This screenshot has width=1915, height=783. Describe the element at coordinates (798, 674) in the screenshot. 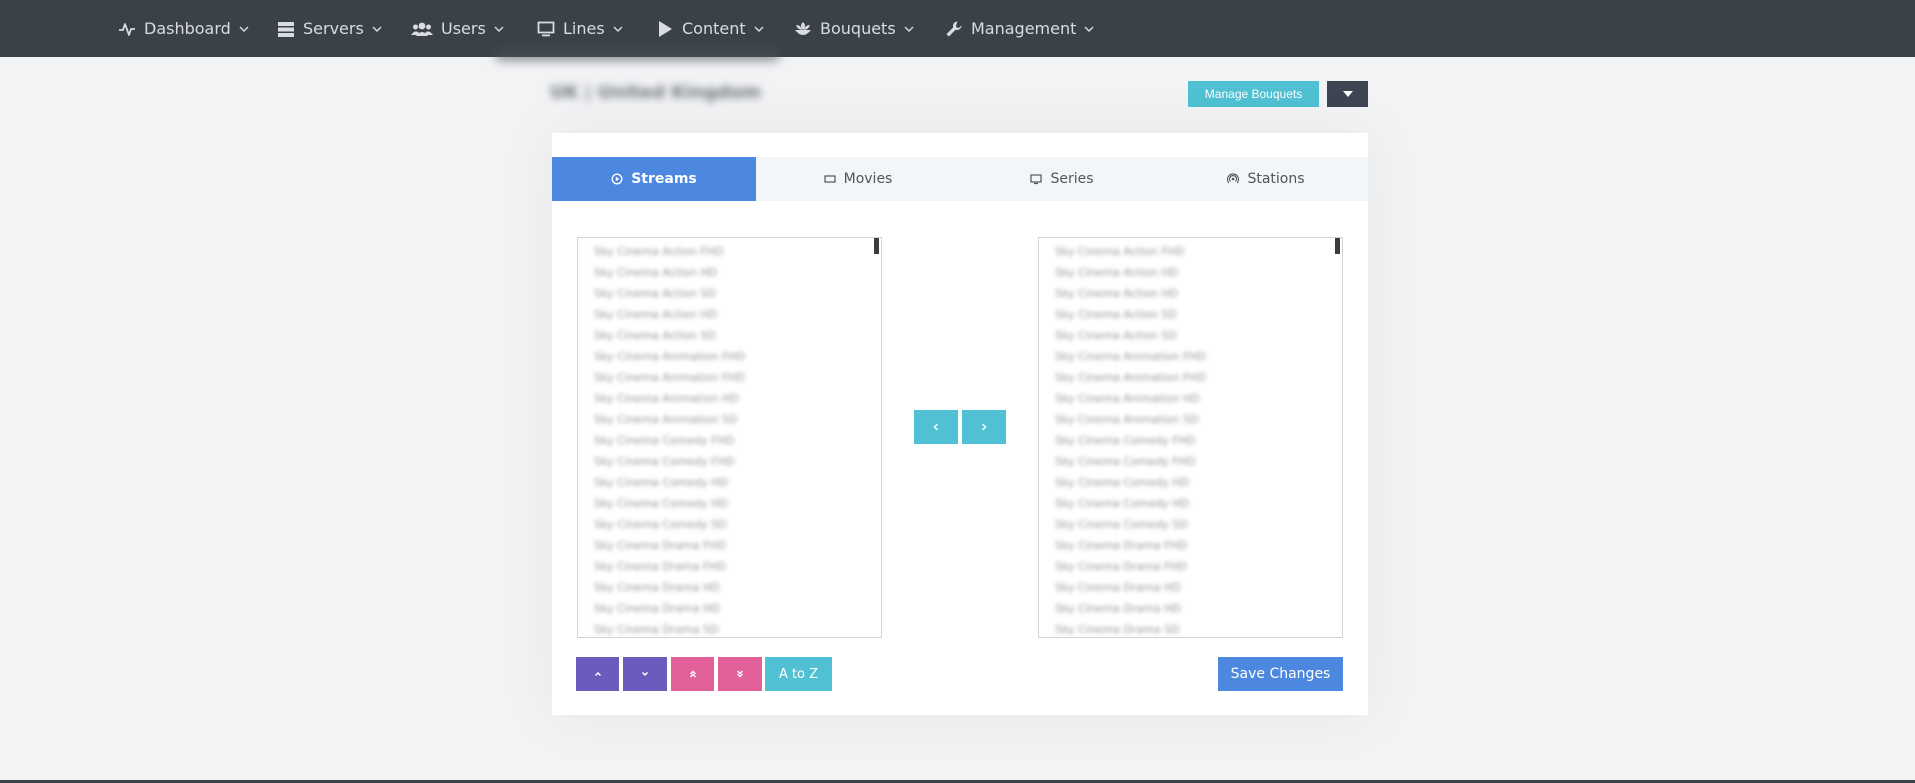

I see `sort-a-to-z-button: A to Z` at that location.